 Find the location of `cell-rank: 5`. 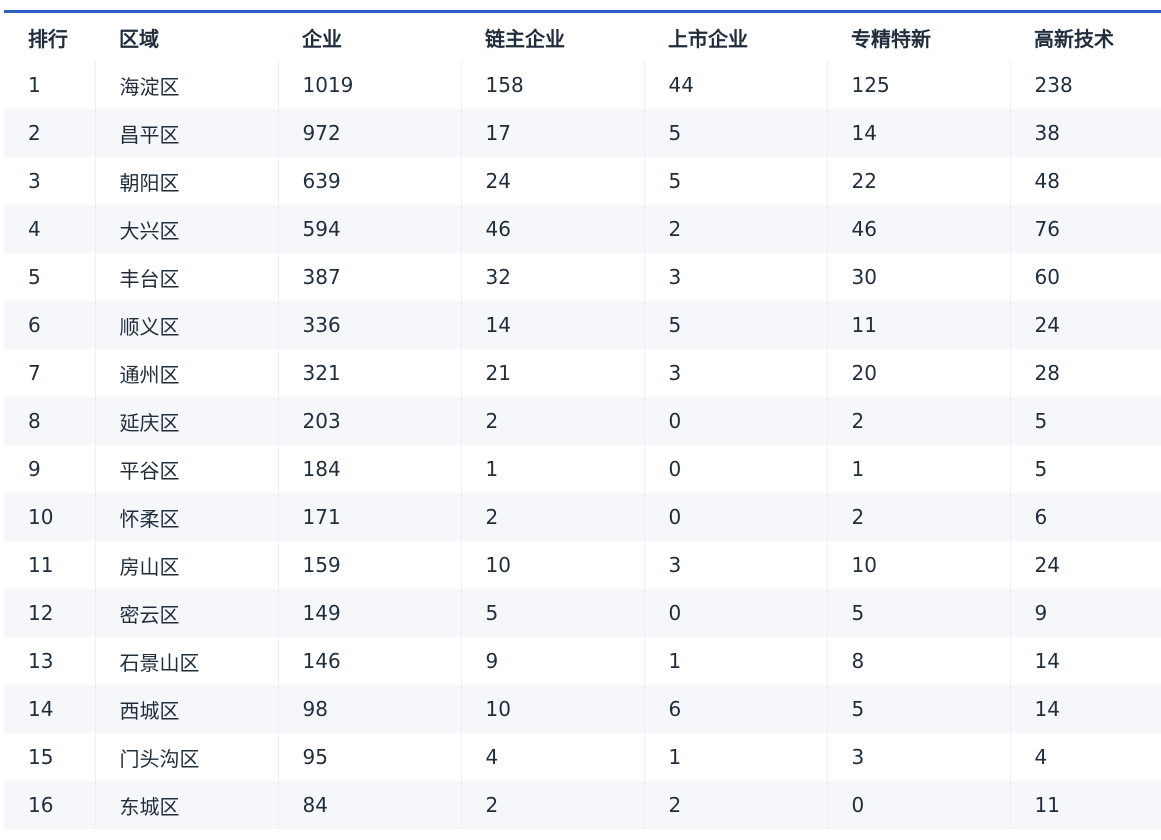

cell-rank: 5 is located at coordinates (49, 277).